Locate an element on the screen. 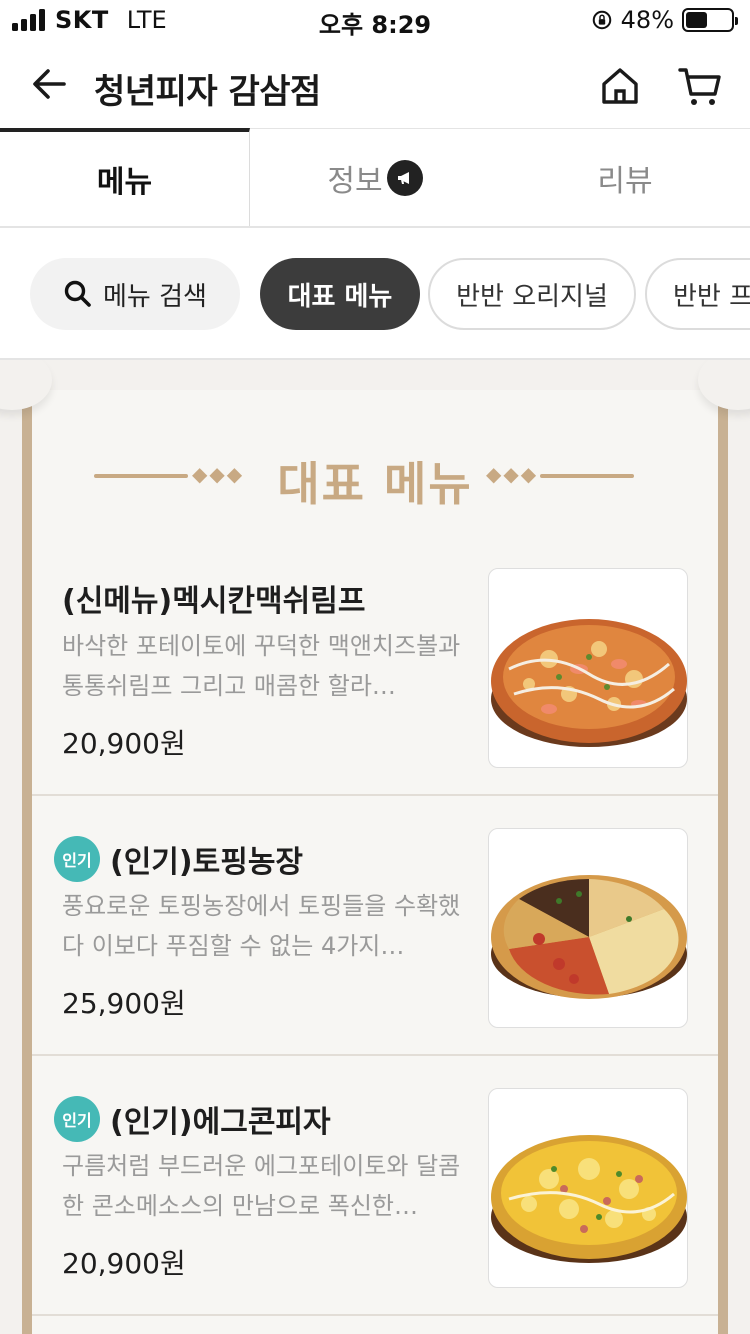  tab-info-label: 정보 is located at coordinates (355, 181).